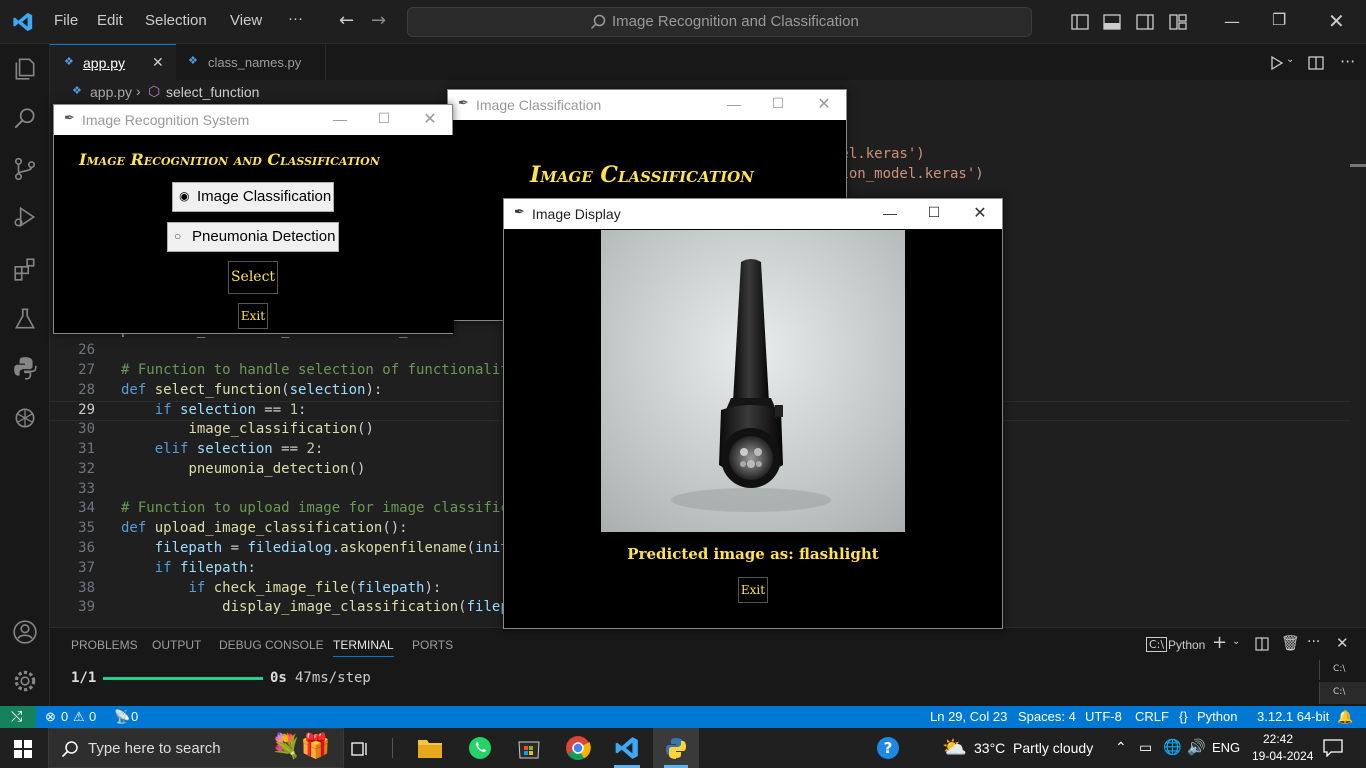 This screenshot has width=1366, height=768. I want to click on close-panel-icon: ✕, so click(1342, 643).